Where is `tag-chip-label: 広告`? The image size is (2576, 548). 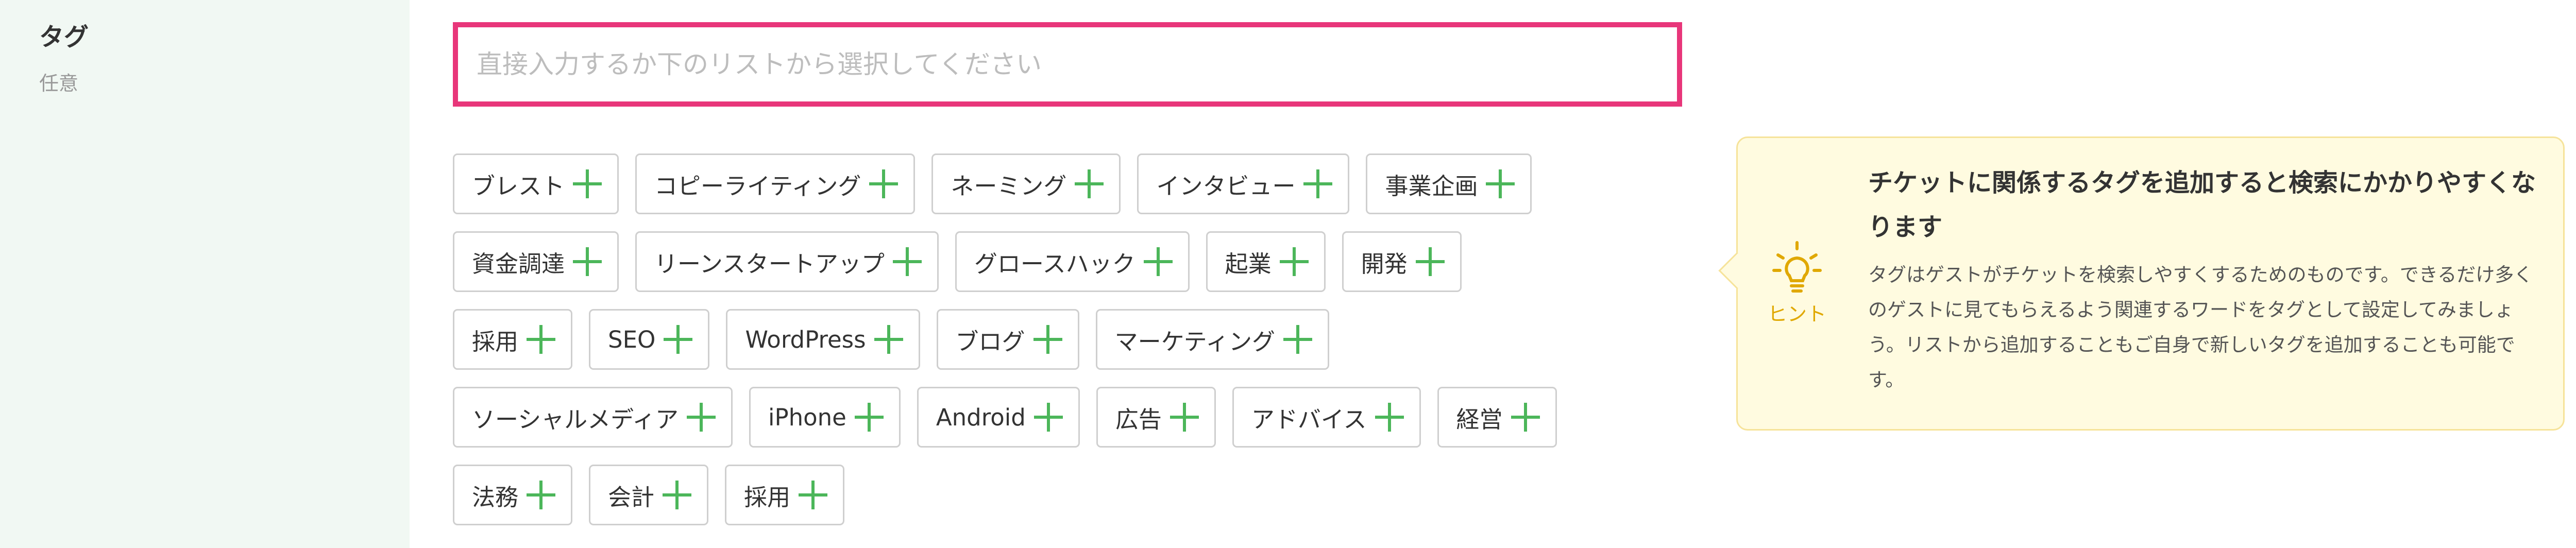
tag-chip-label: 広告 is located at coordinates (1138, 419).